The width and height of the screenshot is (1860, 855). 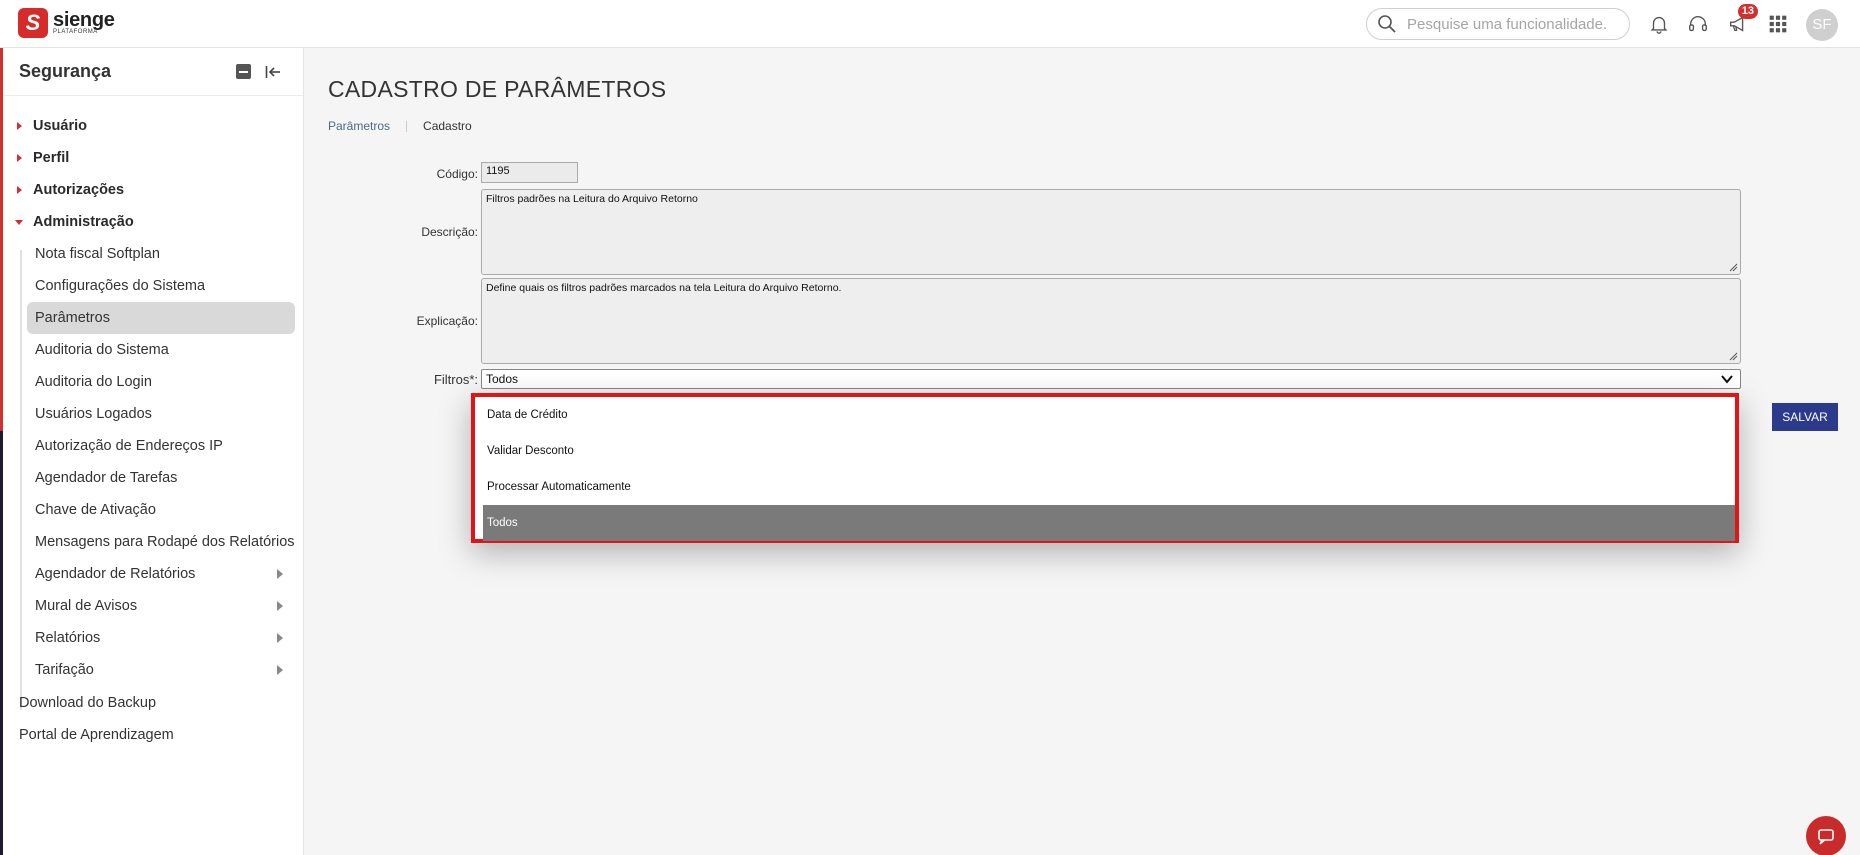 What do you see at coordinates (153, 670) in the screenshot?
I see `sidebar-item-tarifacao: Tarifação` at bounding box center [153, 670].